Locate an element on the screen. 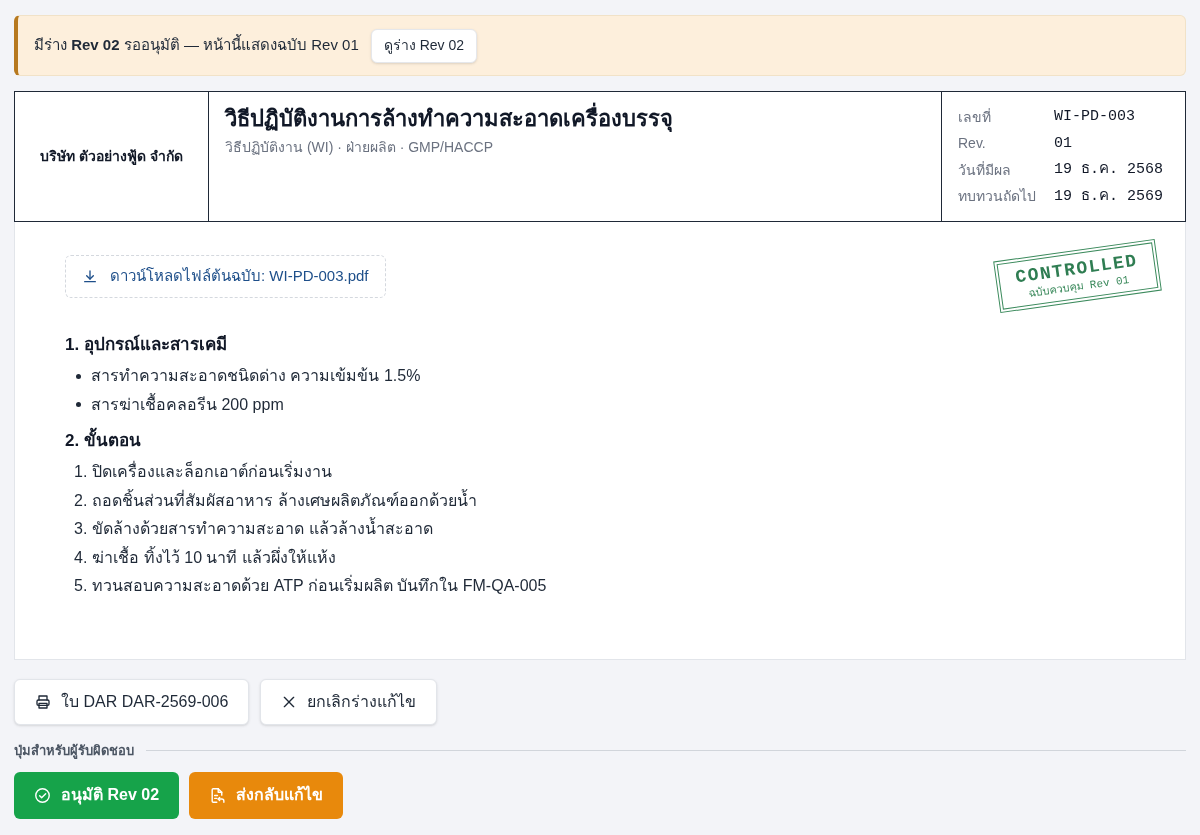  step-text: ขัดล้างด้วยสารทำความสะอาด แล้วล้างน้ำสะอาด is located at coordinates (262, 529).